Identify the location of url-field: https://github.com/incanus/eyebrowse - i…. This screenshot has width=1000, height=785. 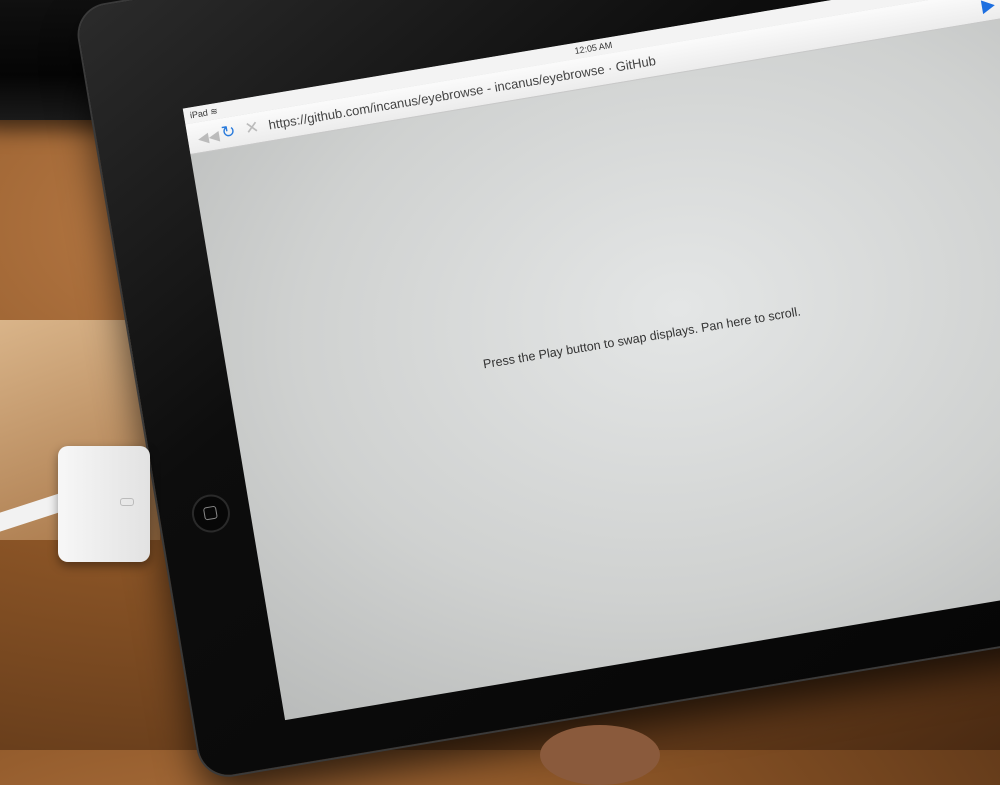
(564, 76).